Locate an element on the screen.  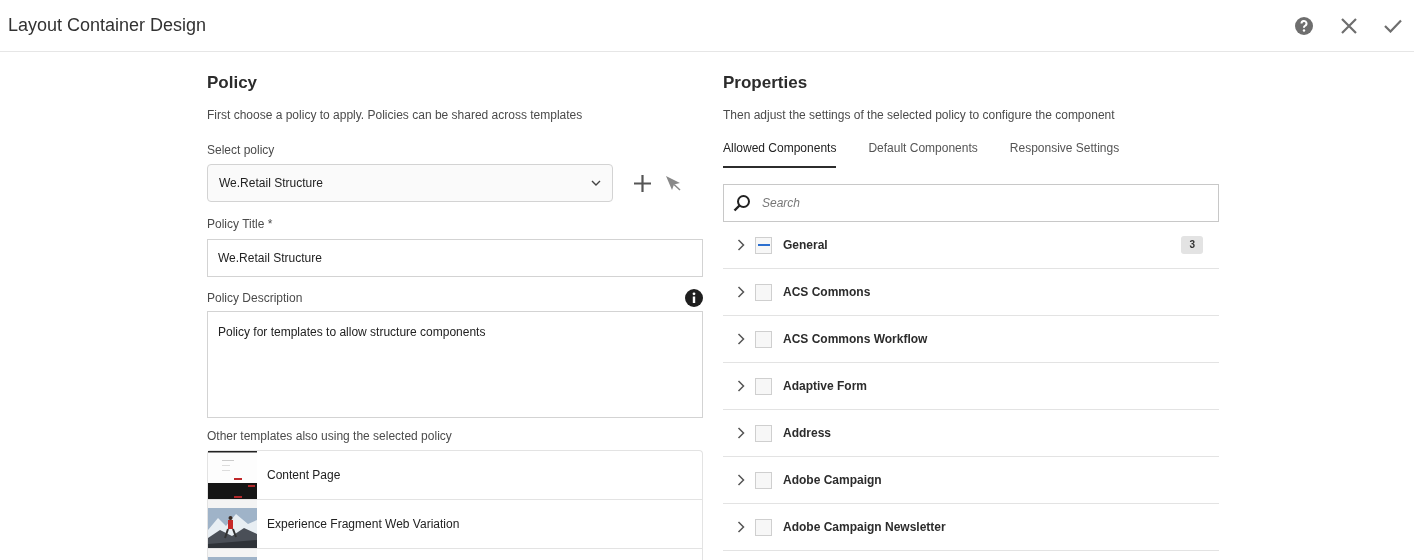
field-label: Policy Description is located at coordinates (255, 298).